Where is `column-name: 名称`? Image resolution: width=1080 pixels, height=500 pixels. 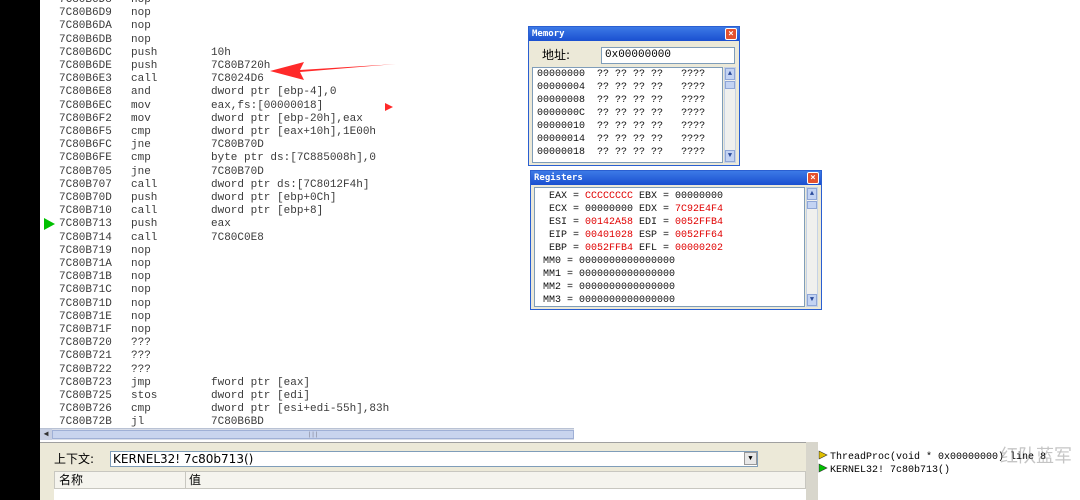
column-name: 名称 is located at coordinates (71, 480).